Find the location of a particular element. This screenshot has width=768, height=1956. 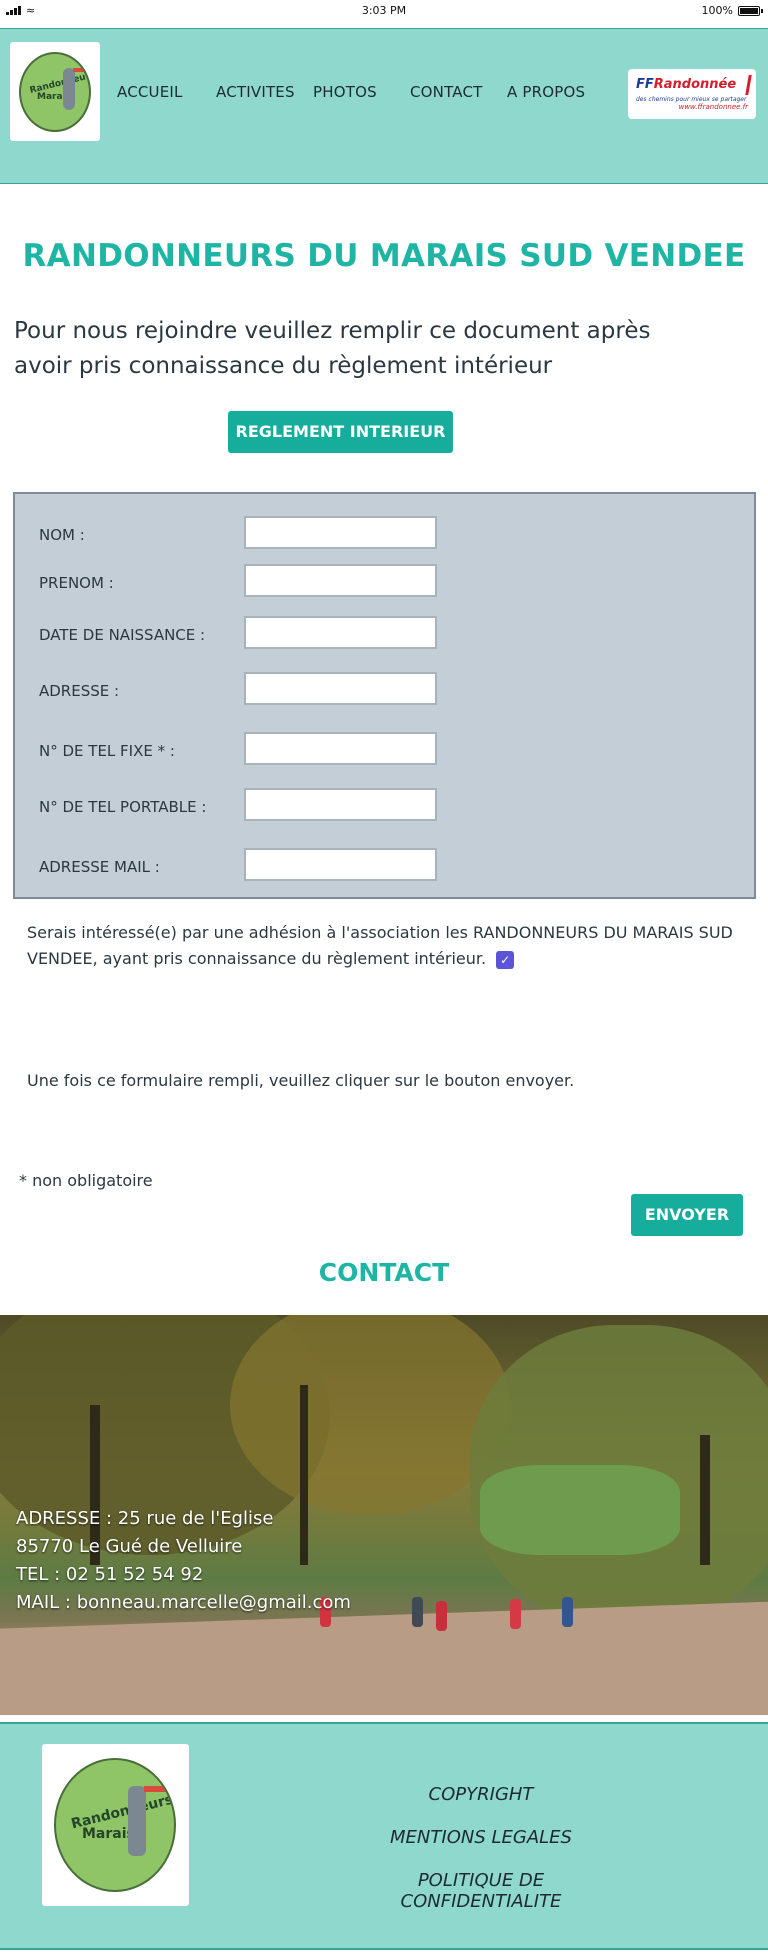

contact-phone: TEL : 02 51 52 54 92 is located at coordinates (110, 1574).